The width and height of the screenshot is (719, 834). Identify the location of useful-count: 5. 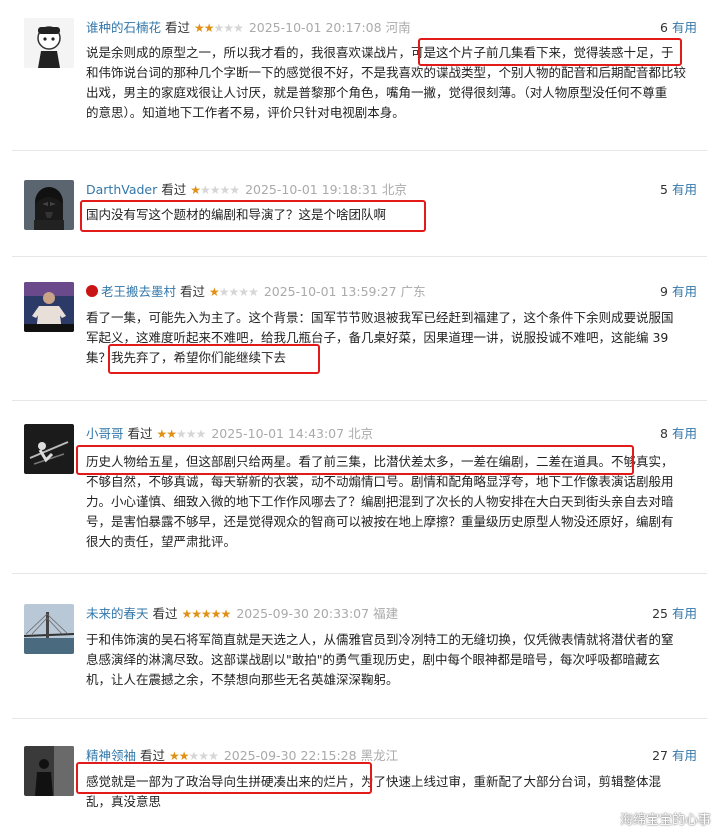
(664, 189).